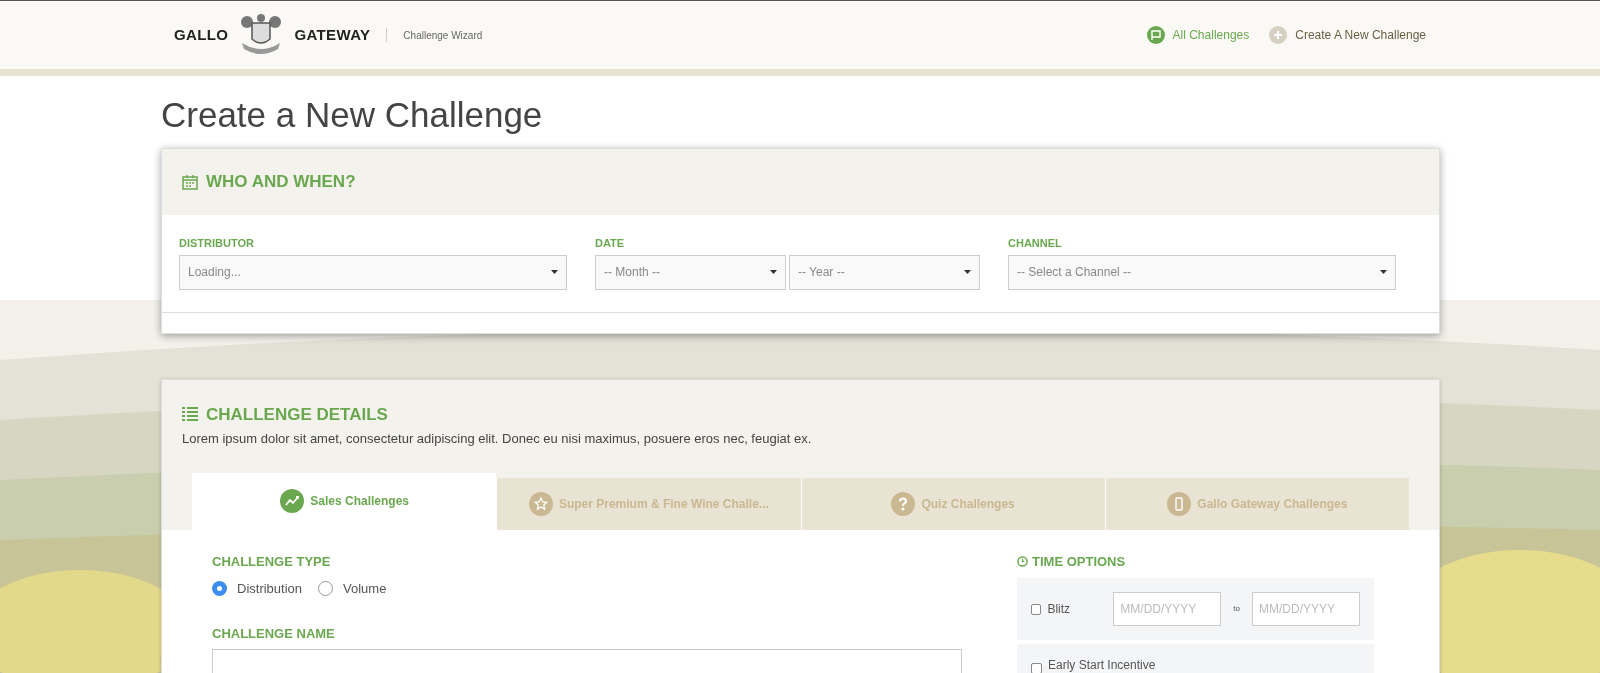 The height and width of the screenshot is (673, 1600). Describe the element at coordinates (190, 182) in the screenshot. I see `calendar-icon` at that location.